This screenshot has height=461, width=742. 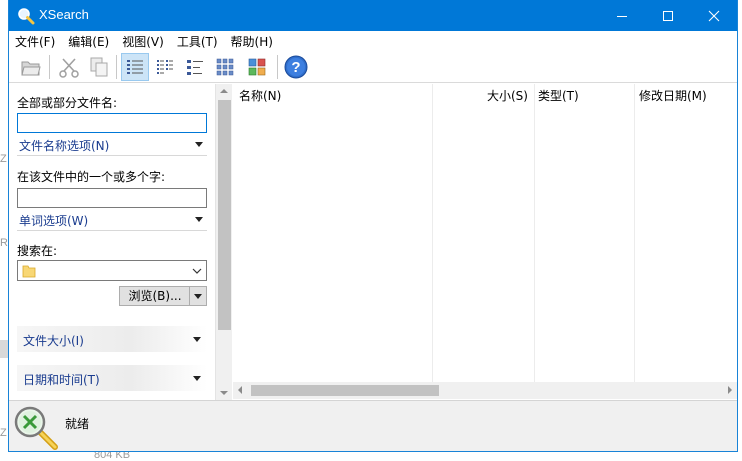 I want to click on maximize-button, so click(x=668, y=15).